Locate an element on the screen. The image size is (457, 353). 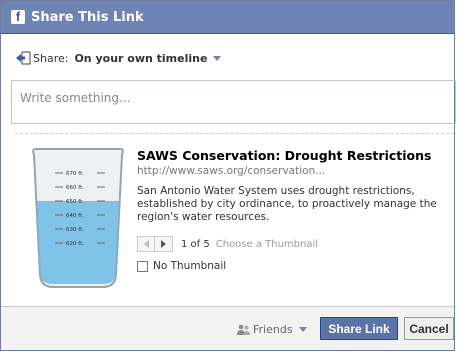
thumb-label: 630 ft. is located at coordinates (75, 230).